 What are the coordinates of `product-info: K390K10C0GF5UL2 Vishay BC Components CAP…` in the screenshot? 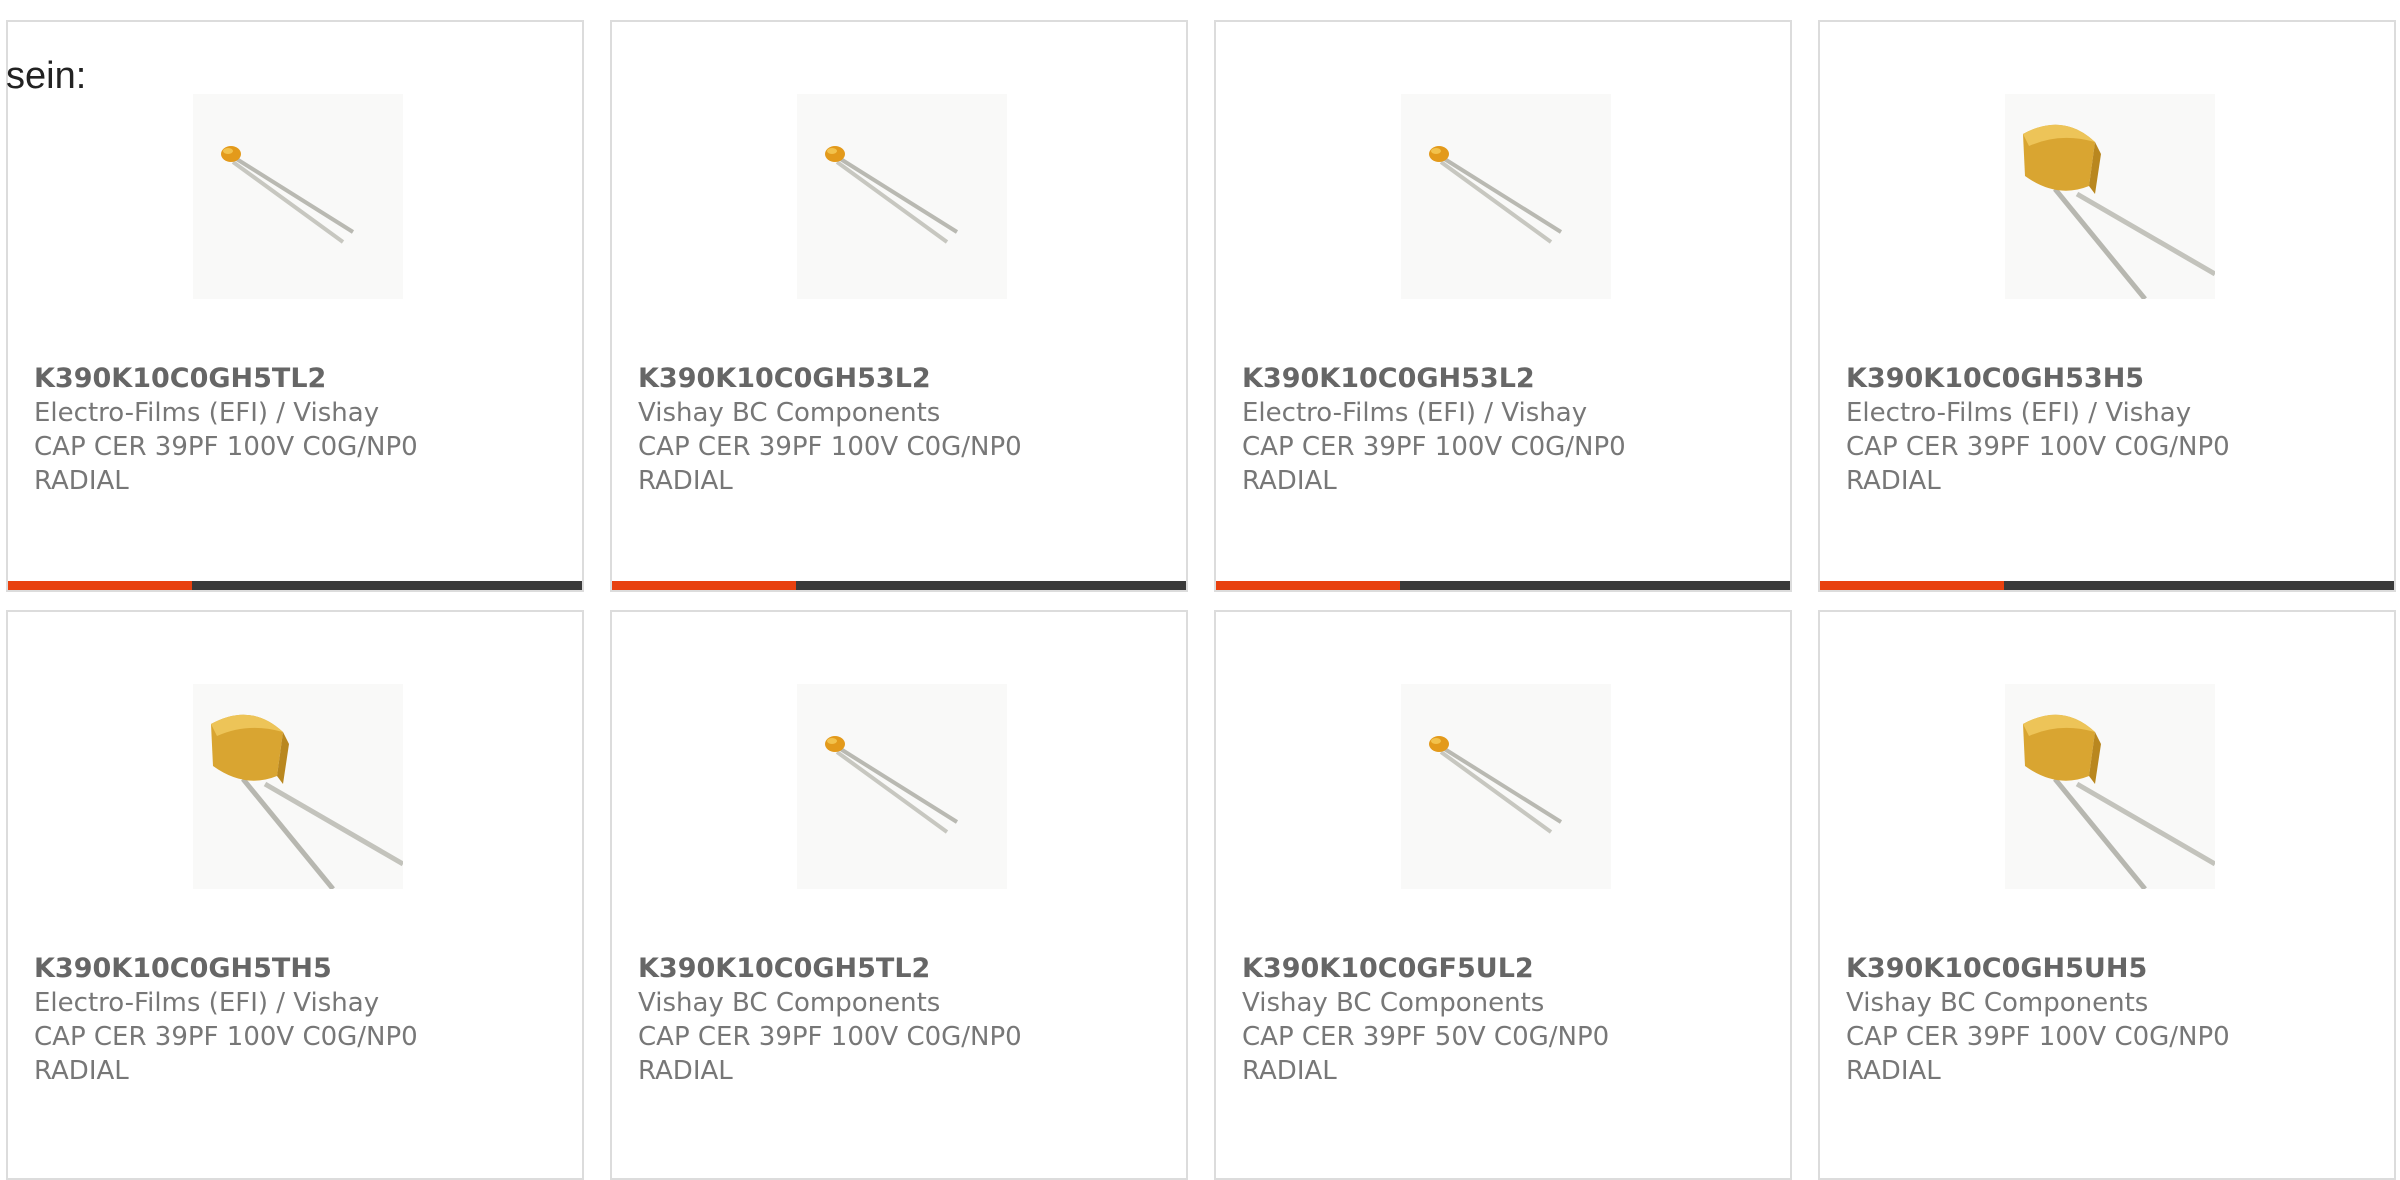 It's located at (1512, 1020).